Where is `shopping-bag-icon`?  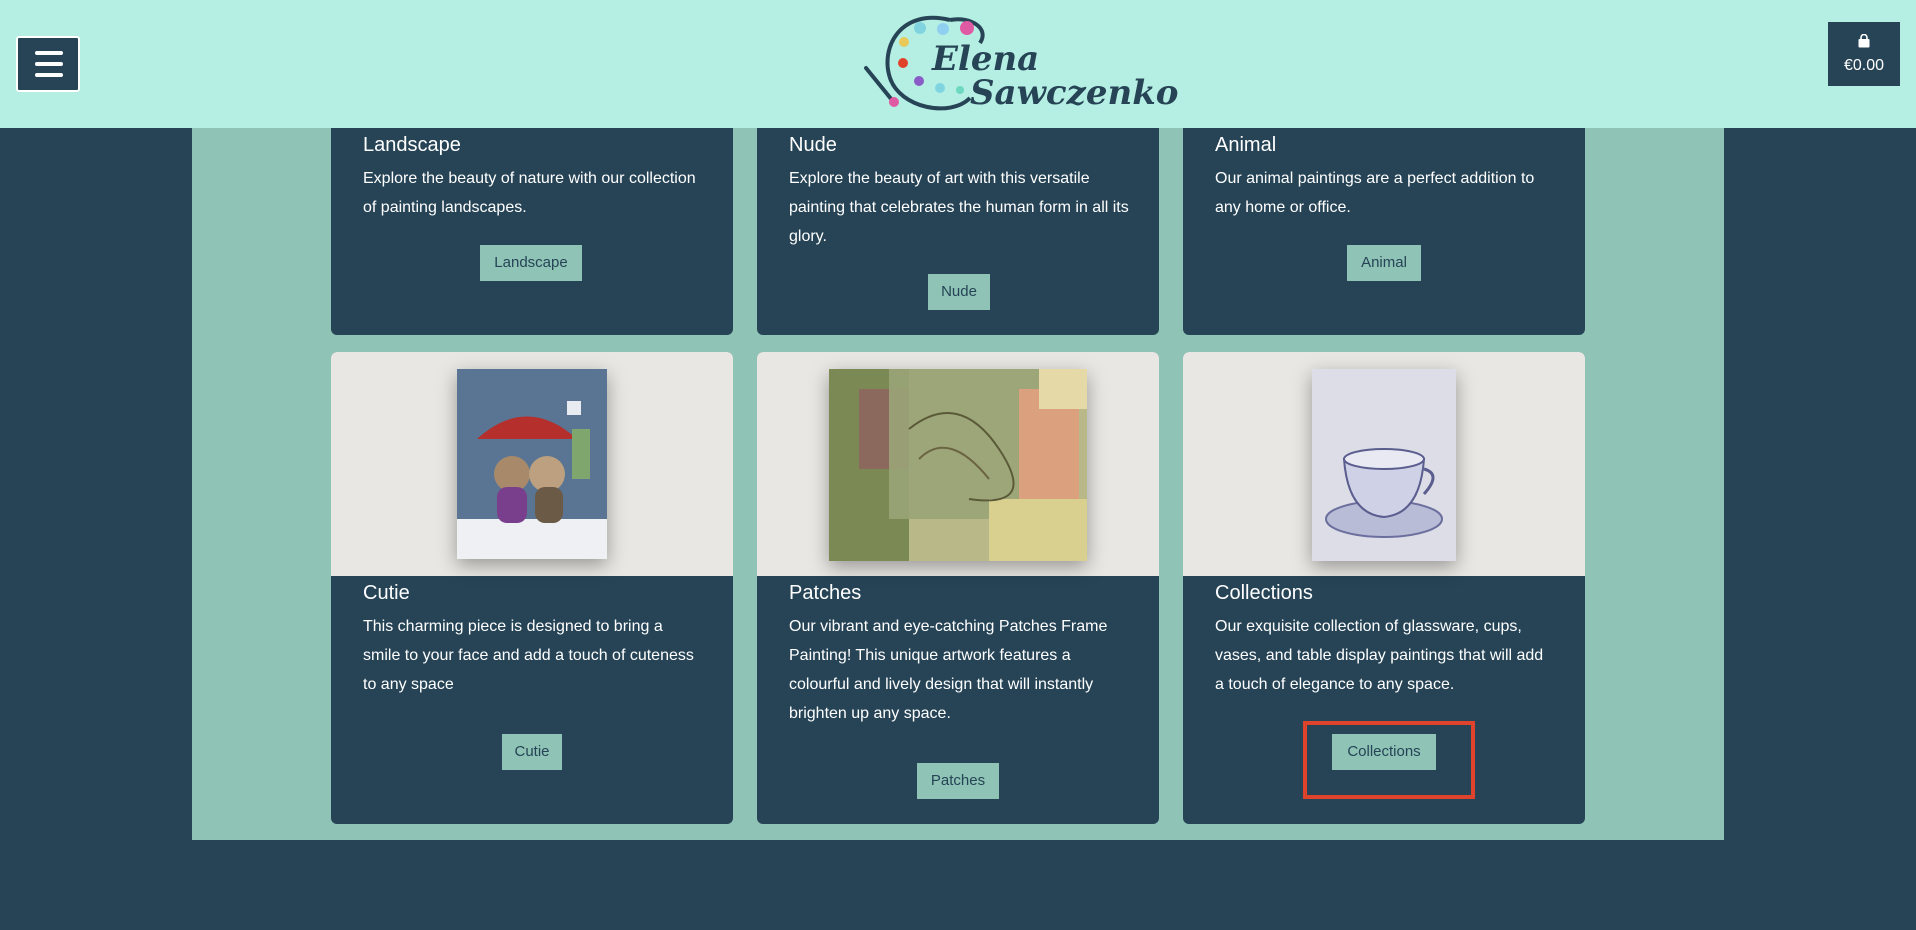 shopping-bag-icon is located at coordinates (1864, 41).